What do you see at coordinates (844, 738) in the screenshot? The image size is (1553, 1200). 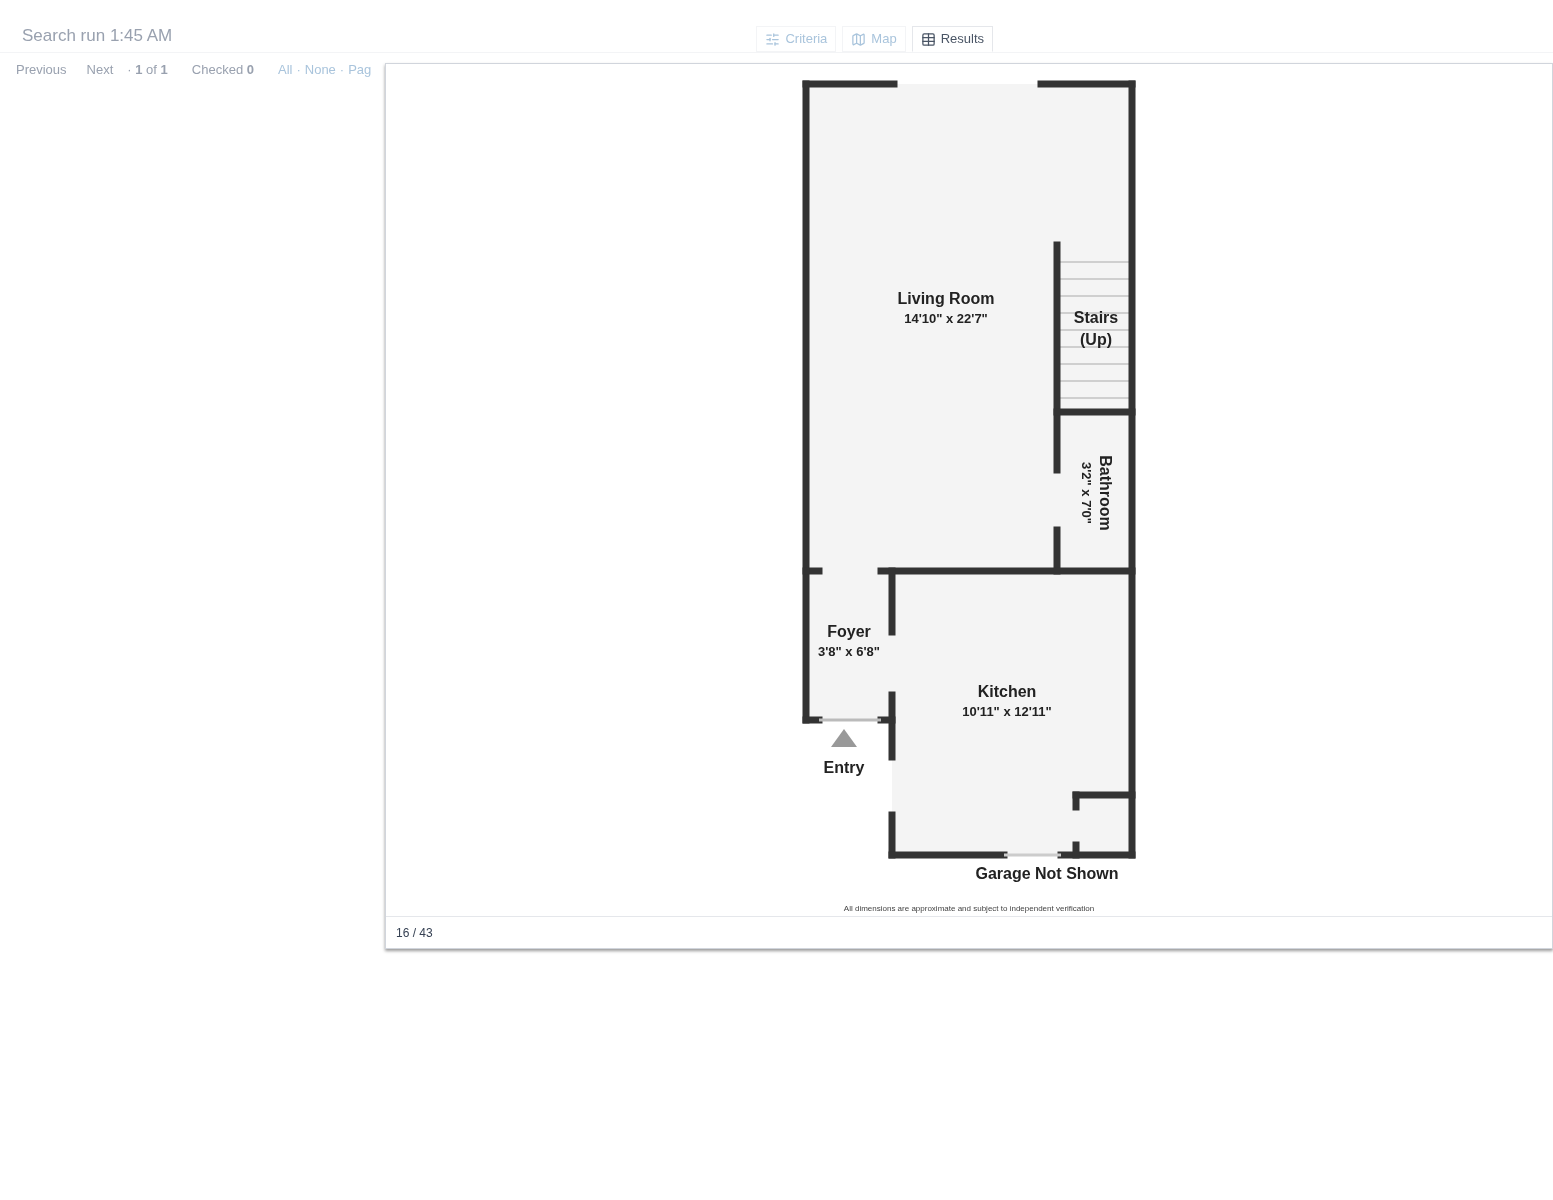 I see `entry-arrow-icon` at bounding box center [844, 738].